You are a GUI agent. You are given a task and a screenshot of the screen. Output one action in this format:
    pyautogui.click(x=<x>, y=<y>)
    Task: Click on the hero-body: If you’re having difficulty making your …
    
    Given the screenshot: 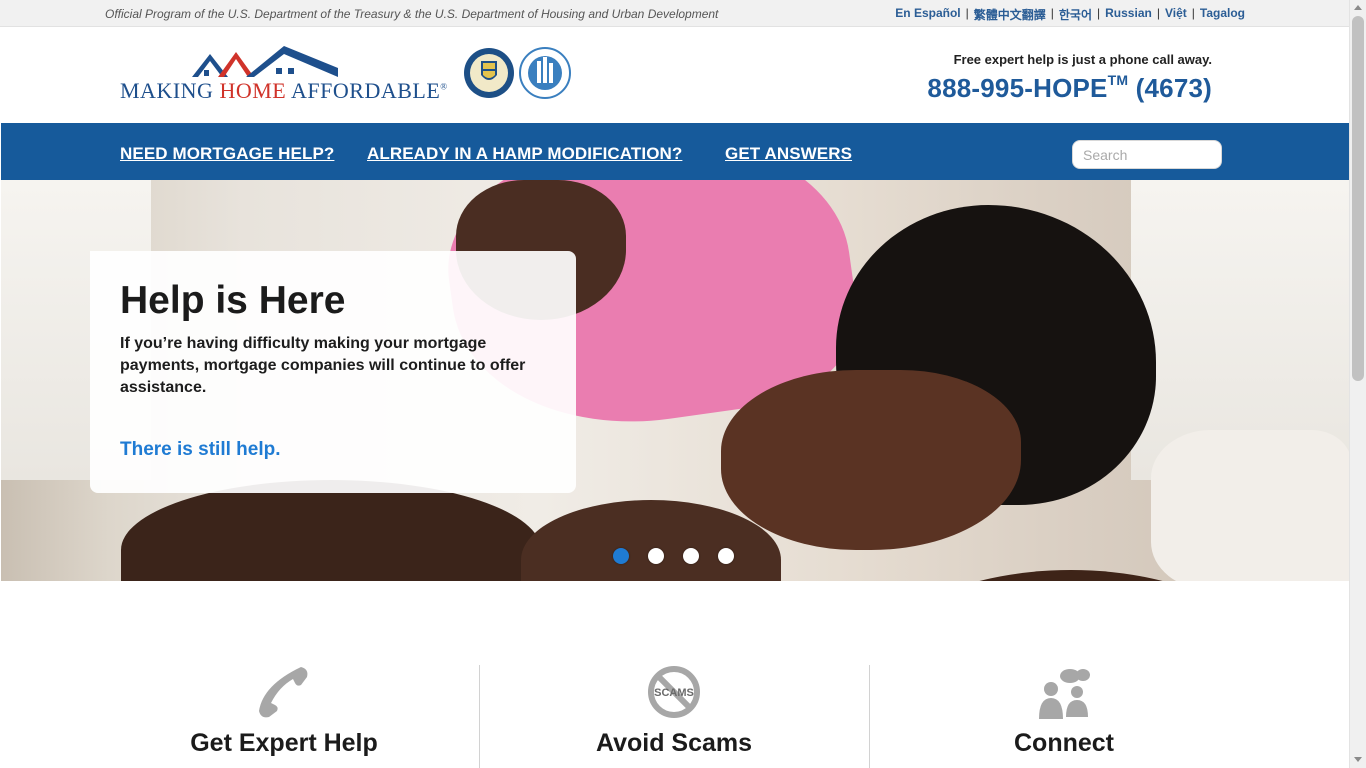 What is the action you would take?
    pyautogui.click(x=323, y=365)
    